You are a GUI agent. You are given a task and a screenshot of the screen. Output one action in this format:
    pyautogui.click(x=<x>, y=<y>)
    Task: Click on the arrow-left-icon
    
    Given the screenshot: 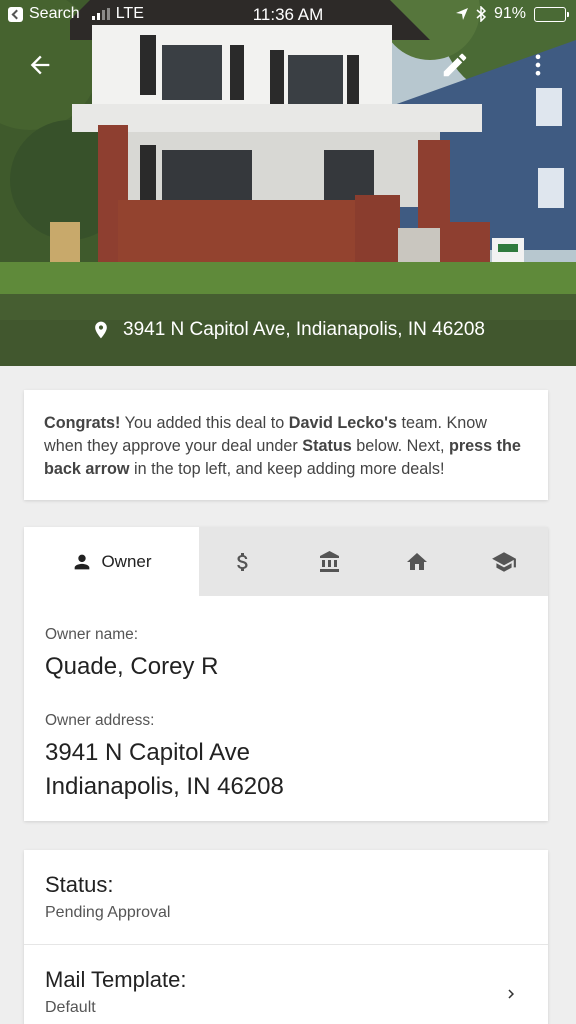 What is the action you would take?
    pyautogui.click(x=40, y=65)
    